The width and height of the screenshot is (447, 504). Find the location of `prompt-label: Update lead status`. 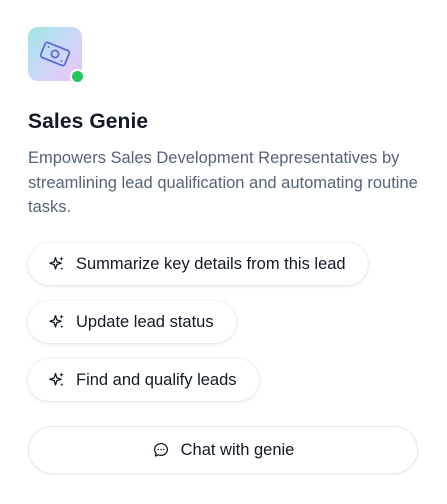

prompt-label: Update lead status is located at coordinates (145, 321).